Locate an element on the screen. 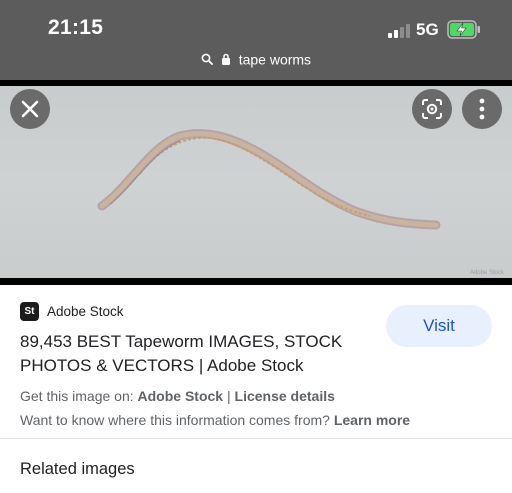 The height and width of the screenshot is (493, 512). learn-more-link: Learn more is located at coordinates (372, 420).